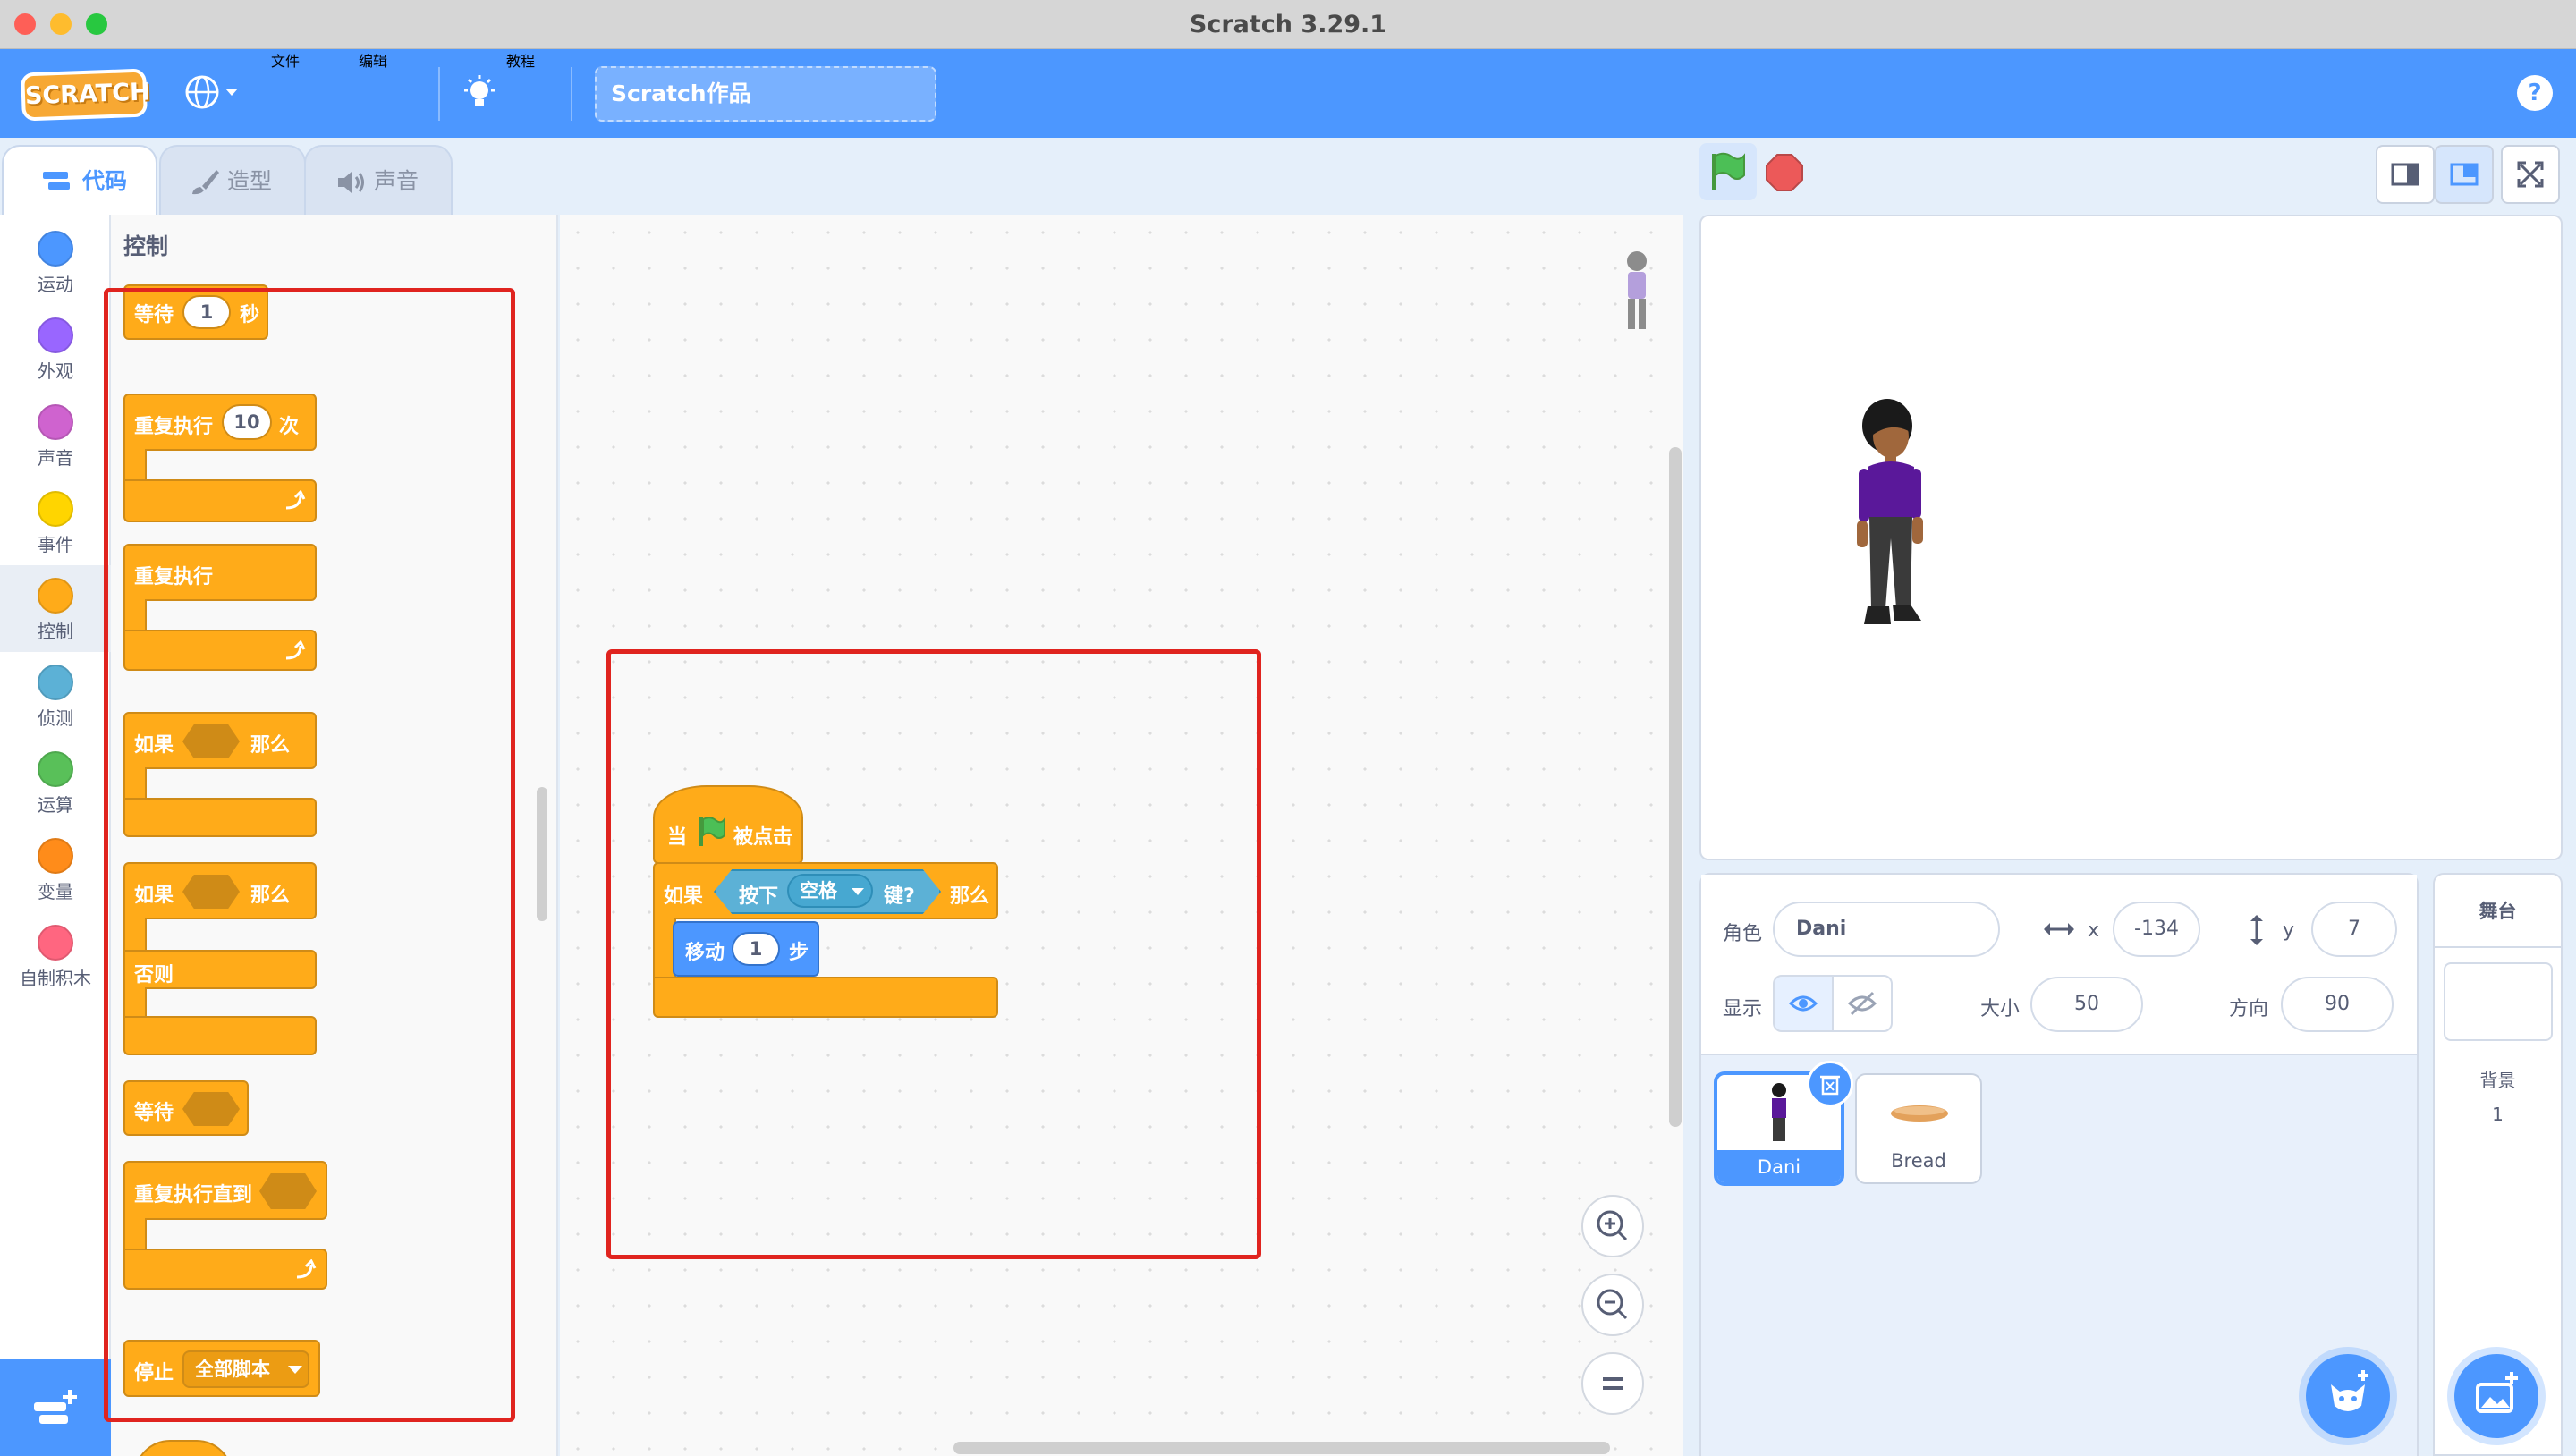 This screenshot has height=1456, width=2576. I want to click on tab-costumes-label: 造型, so click(250, 181).